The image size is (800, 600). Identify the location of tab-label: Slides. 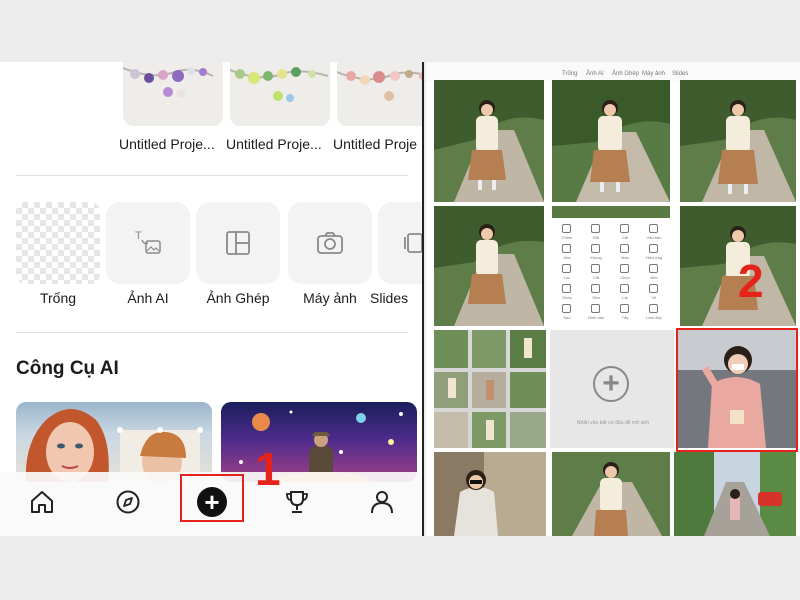
(680, 74).